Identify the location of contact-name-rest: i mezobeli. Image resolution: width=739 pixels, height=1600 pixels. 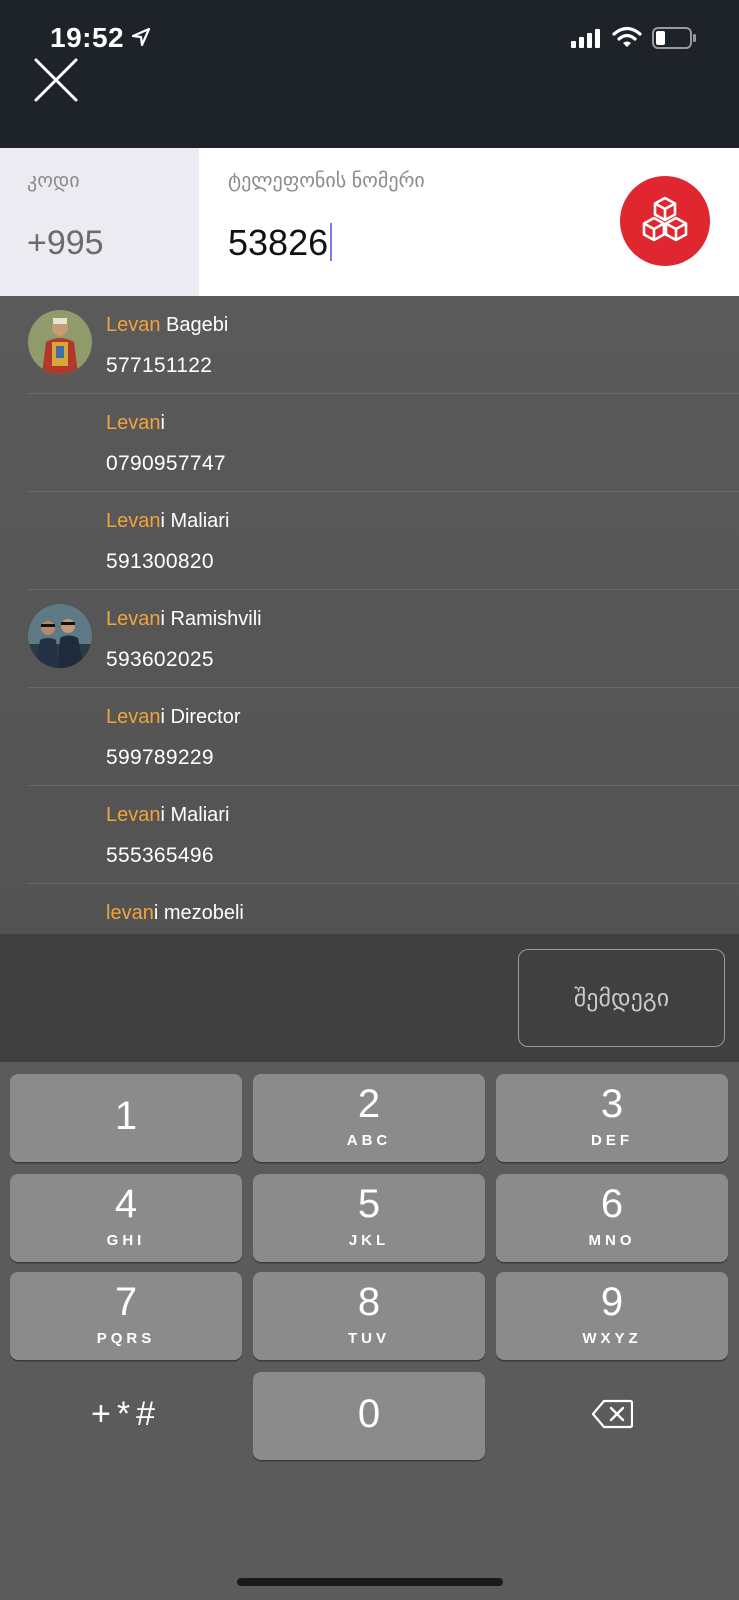
(198, 913).